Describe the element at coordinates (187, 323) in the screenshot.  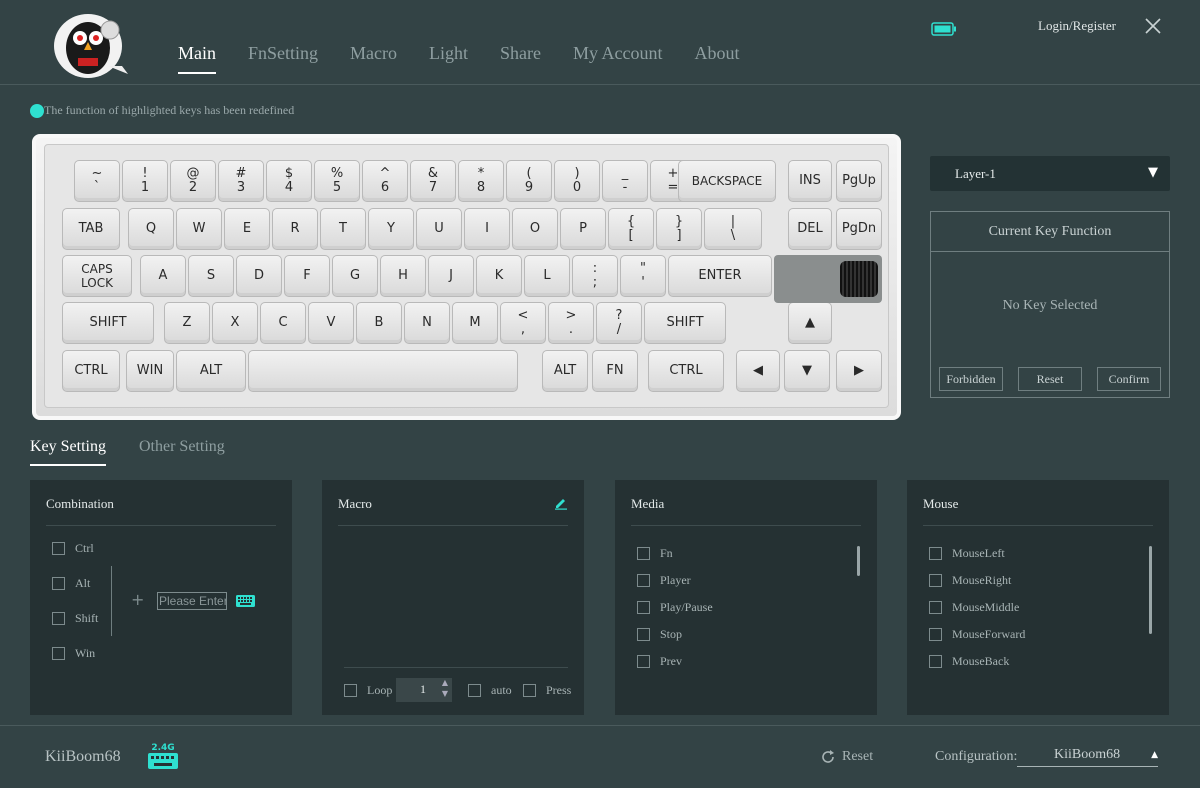
I see `key-row4-1: Z` at that location.